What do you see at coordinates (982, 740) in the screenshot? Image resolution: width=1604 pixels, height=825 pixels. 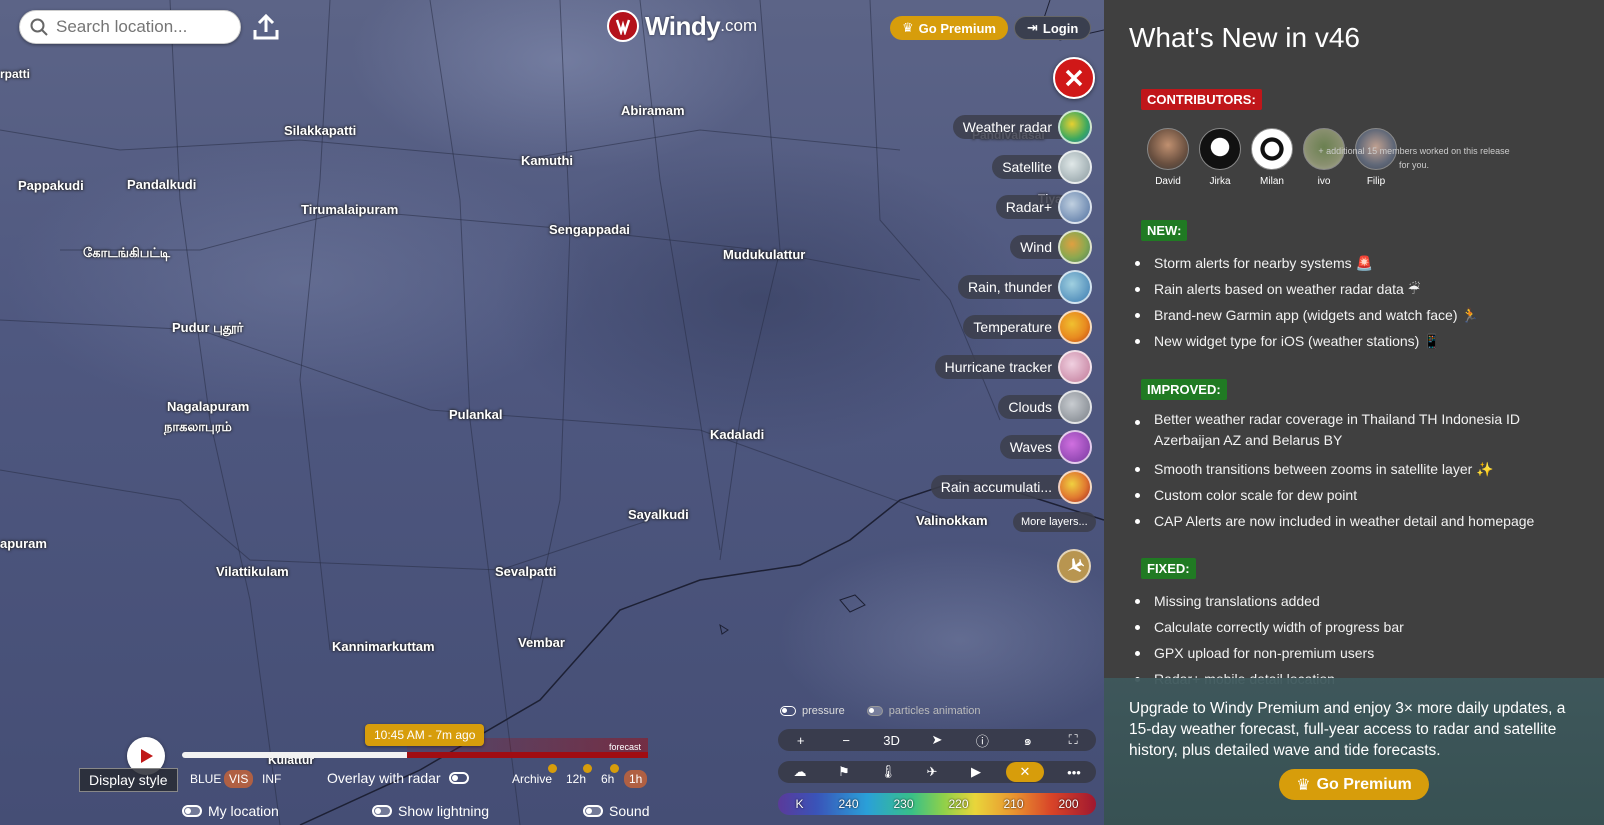 I see `info-icon: ⓘ` at bounding box center [982, 740].